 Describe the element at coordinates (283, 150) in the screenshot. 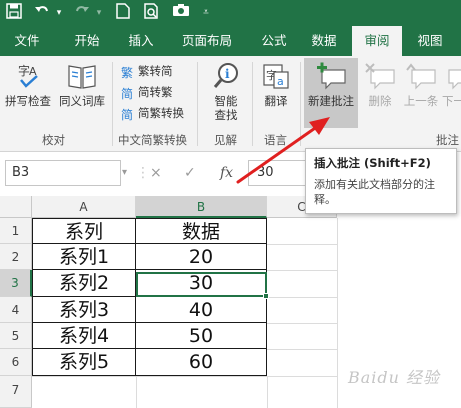

I see `annotation-arrow` at that location.